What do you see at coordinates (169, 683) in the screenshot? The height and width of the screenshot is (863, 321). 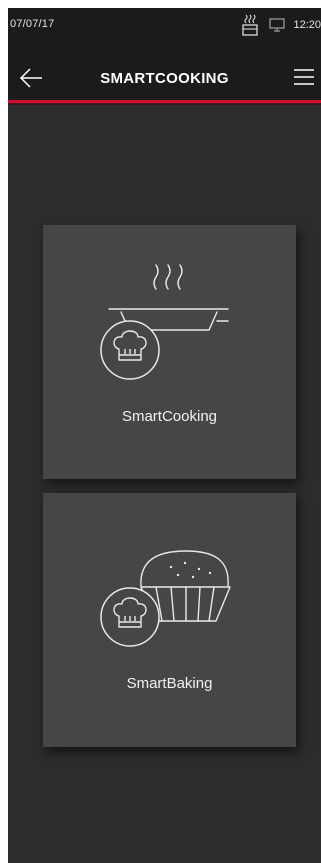 I see `smartbaking-label: SmartBaking` at bounding box center [169, 683].